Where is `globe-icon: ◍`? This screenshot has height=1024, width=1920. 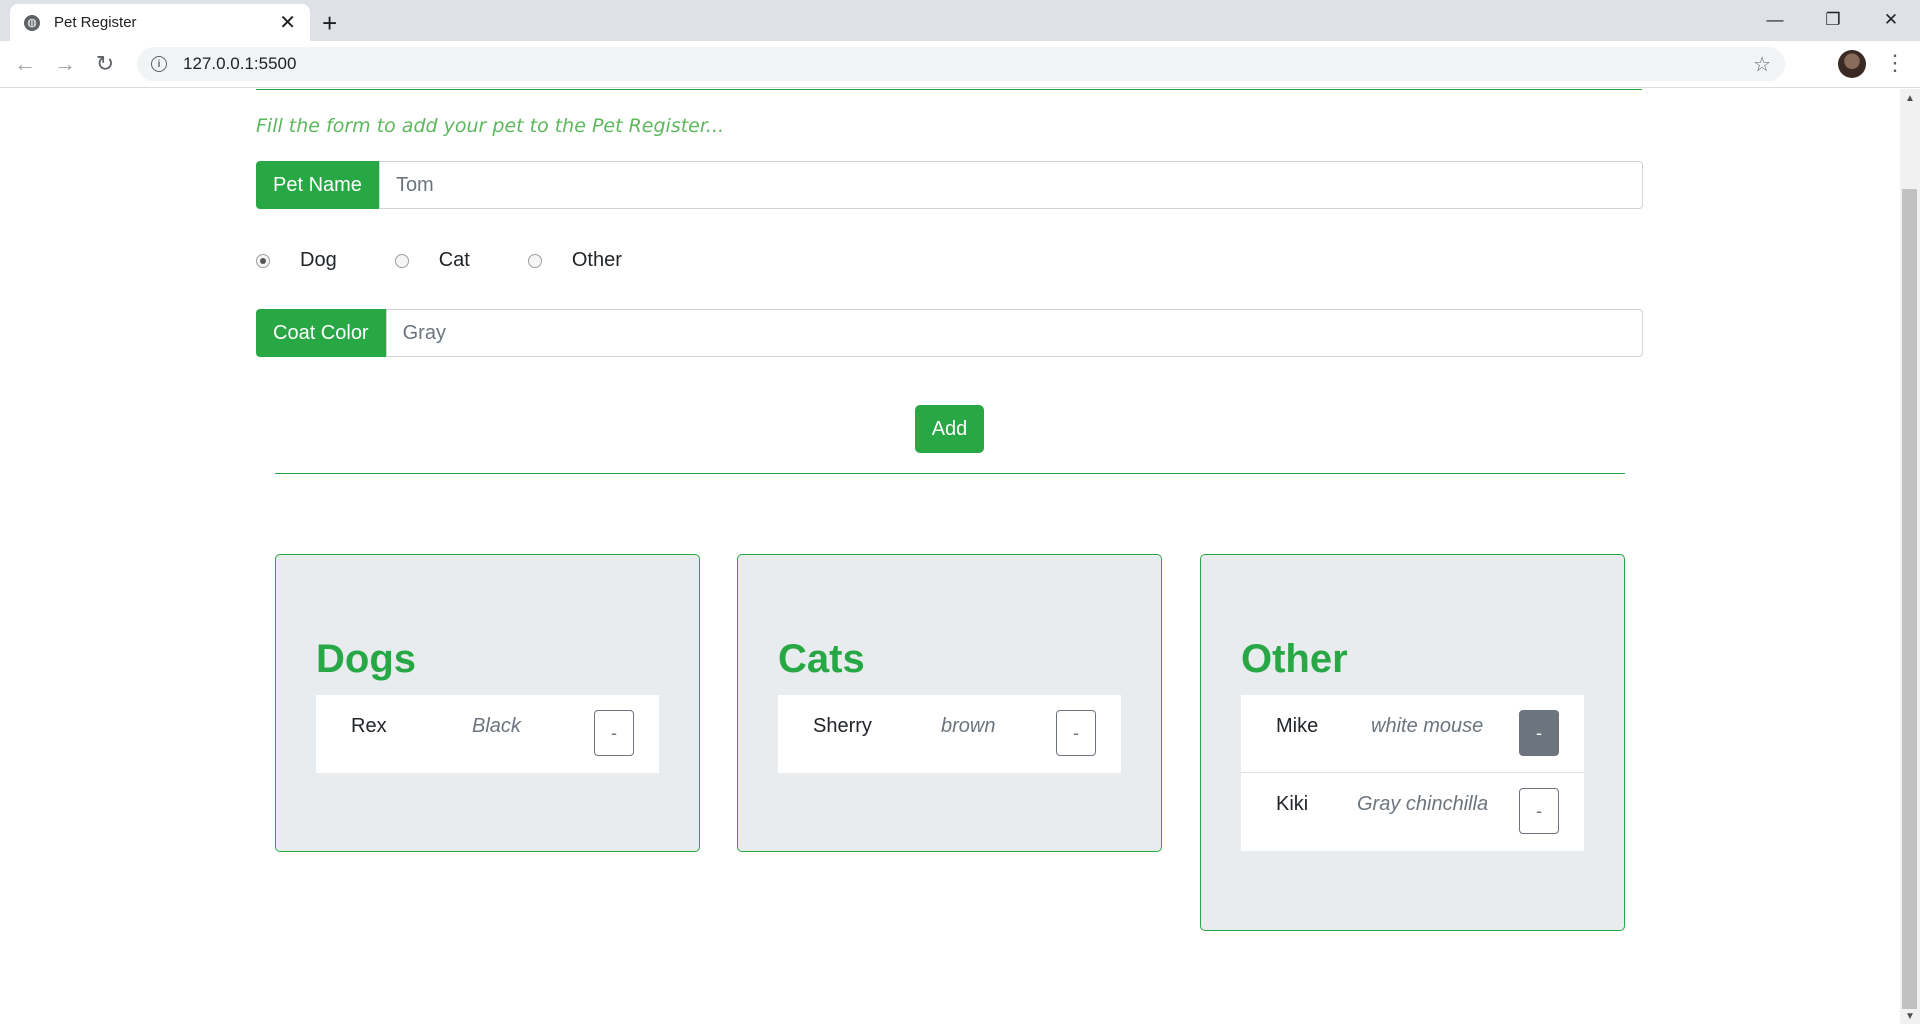 globe-icon: ◍ is located at coordinates (32, 22).